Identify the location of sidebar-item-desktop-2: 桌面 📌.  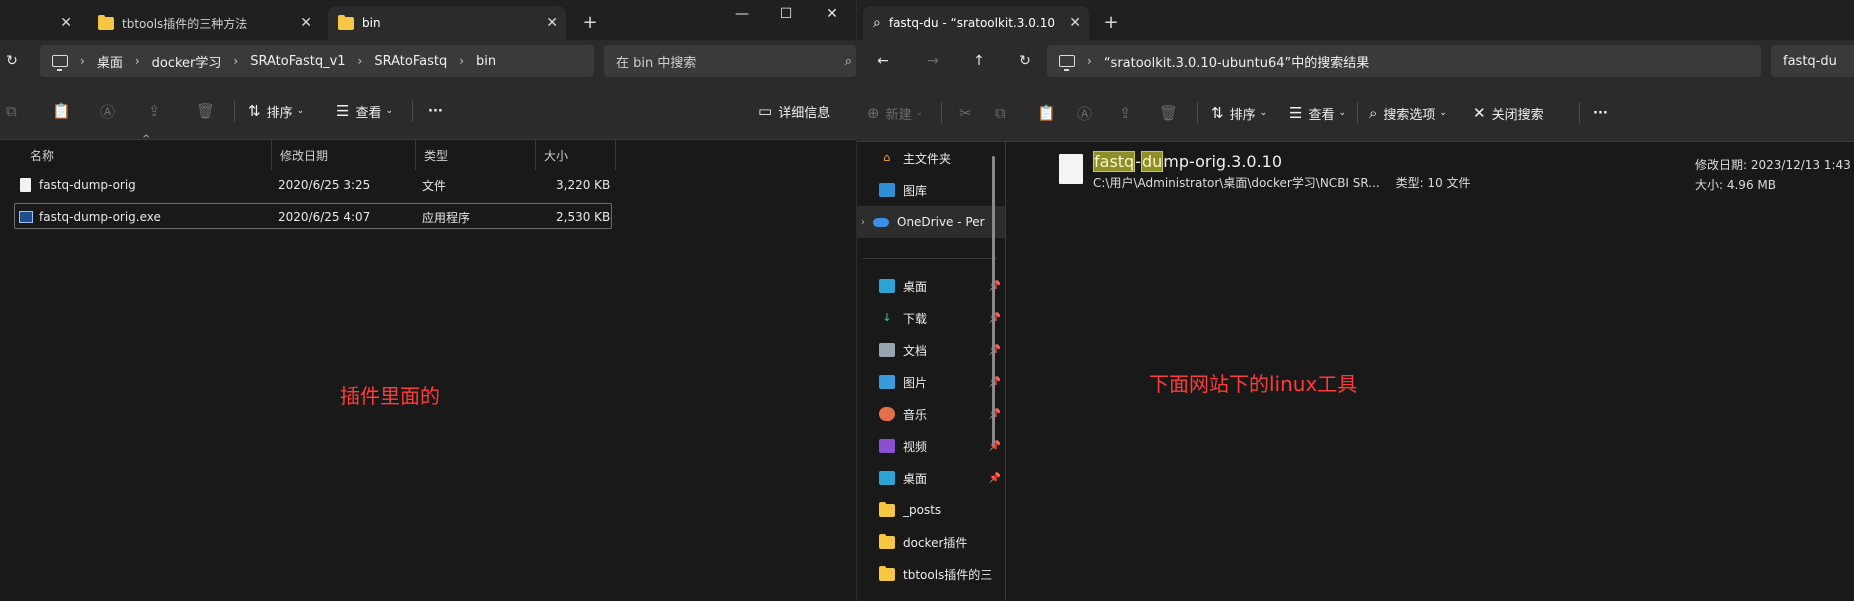
(942, 478).